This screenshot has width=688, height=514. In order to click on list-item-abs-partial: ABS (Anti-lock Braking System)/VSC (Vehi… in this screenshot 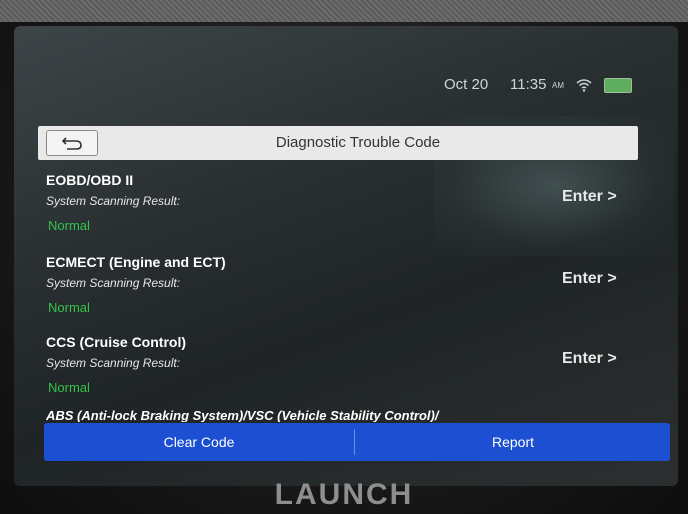, I will do `click(326, 415)`.